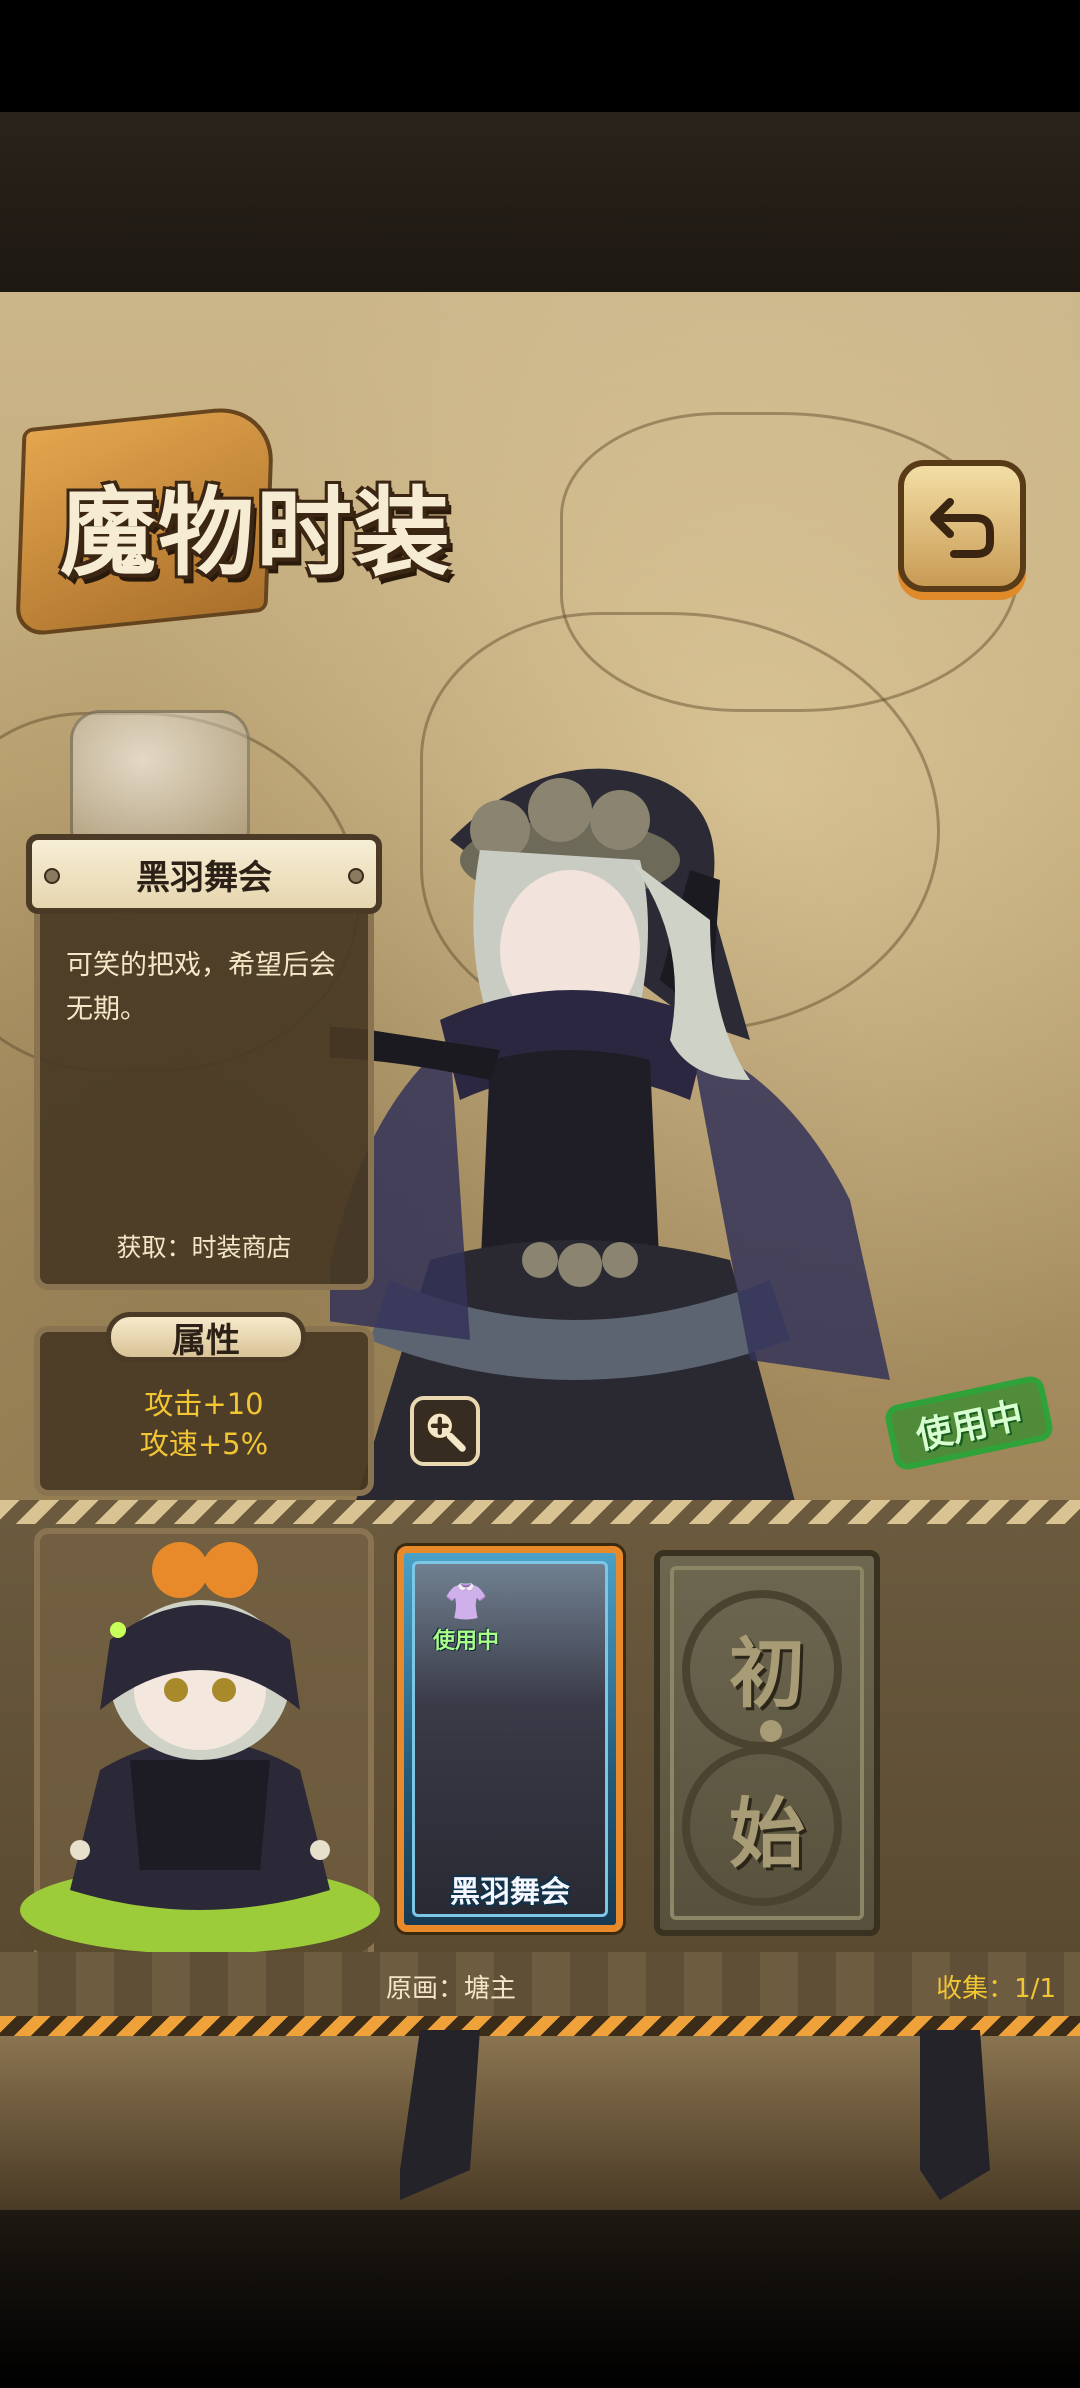 The height and width of the screenshot is (2388, 1080). I want to click on obtain-source: 获取：时装商店, so click(204, 1247).